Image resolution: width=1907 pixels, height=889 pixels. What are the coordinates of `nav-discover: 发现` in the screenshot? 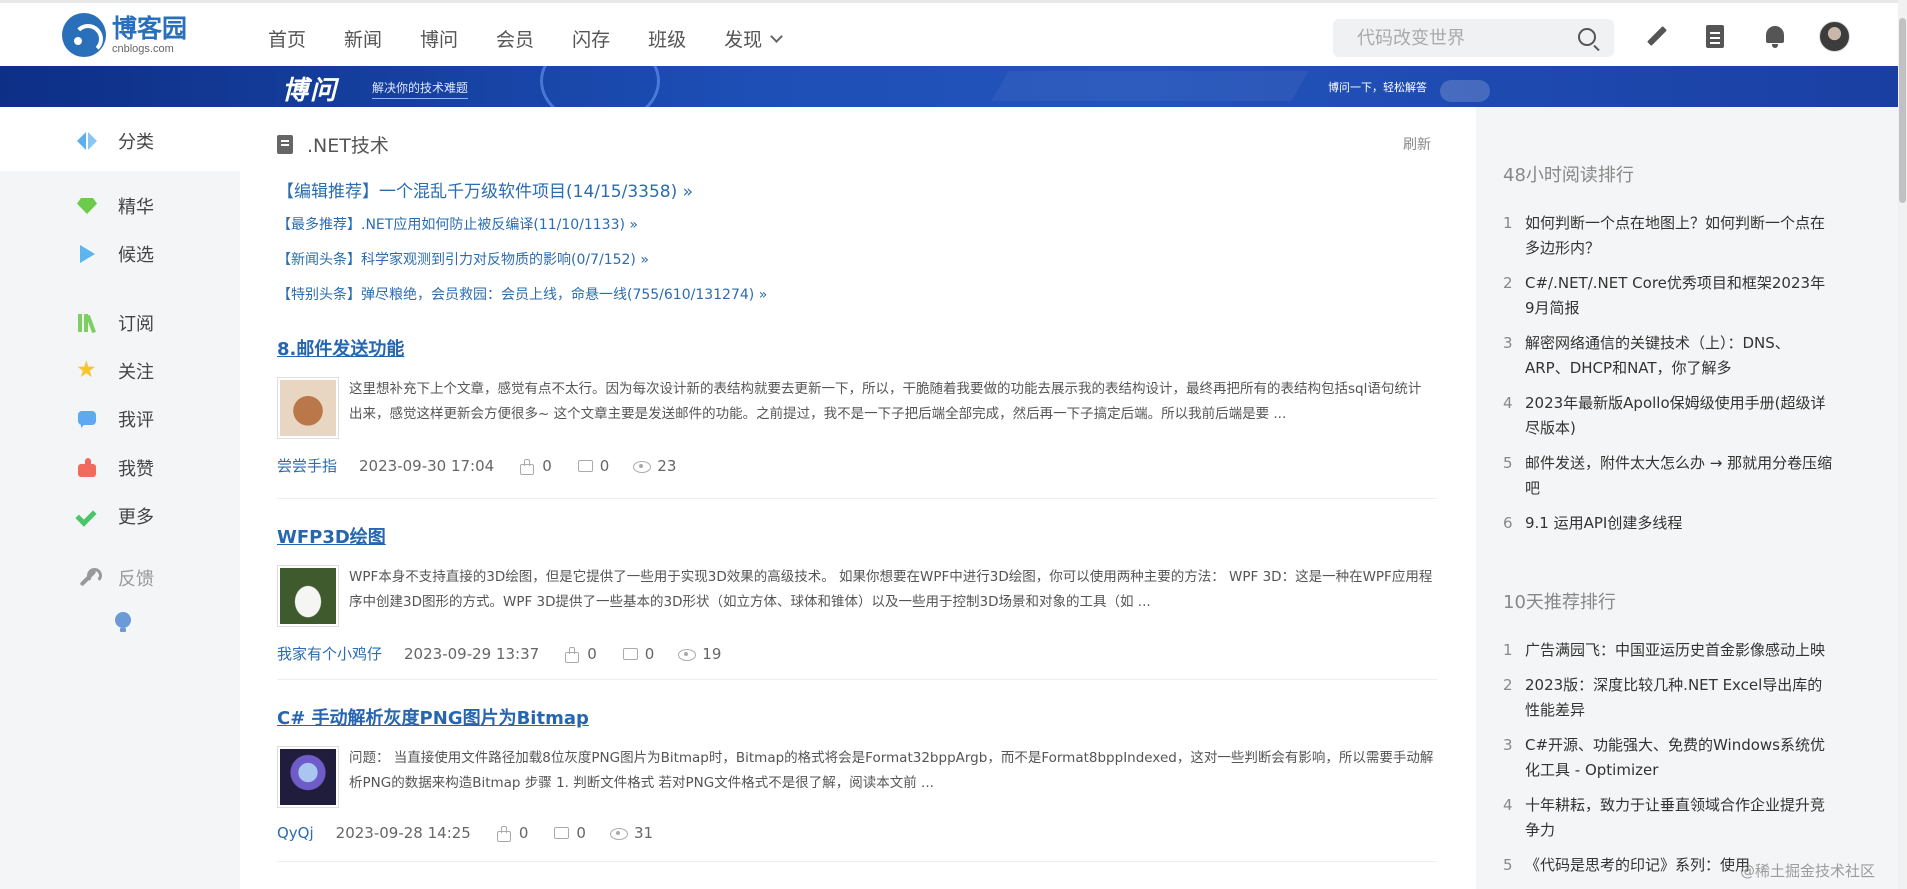 It's located at (753, 38).